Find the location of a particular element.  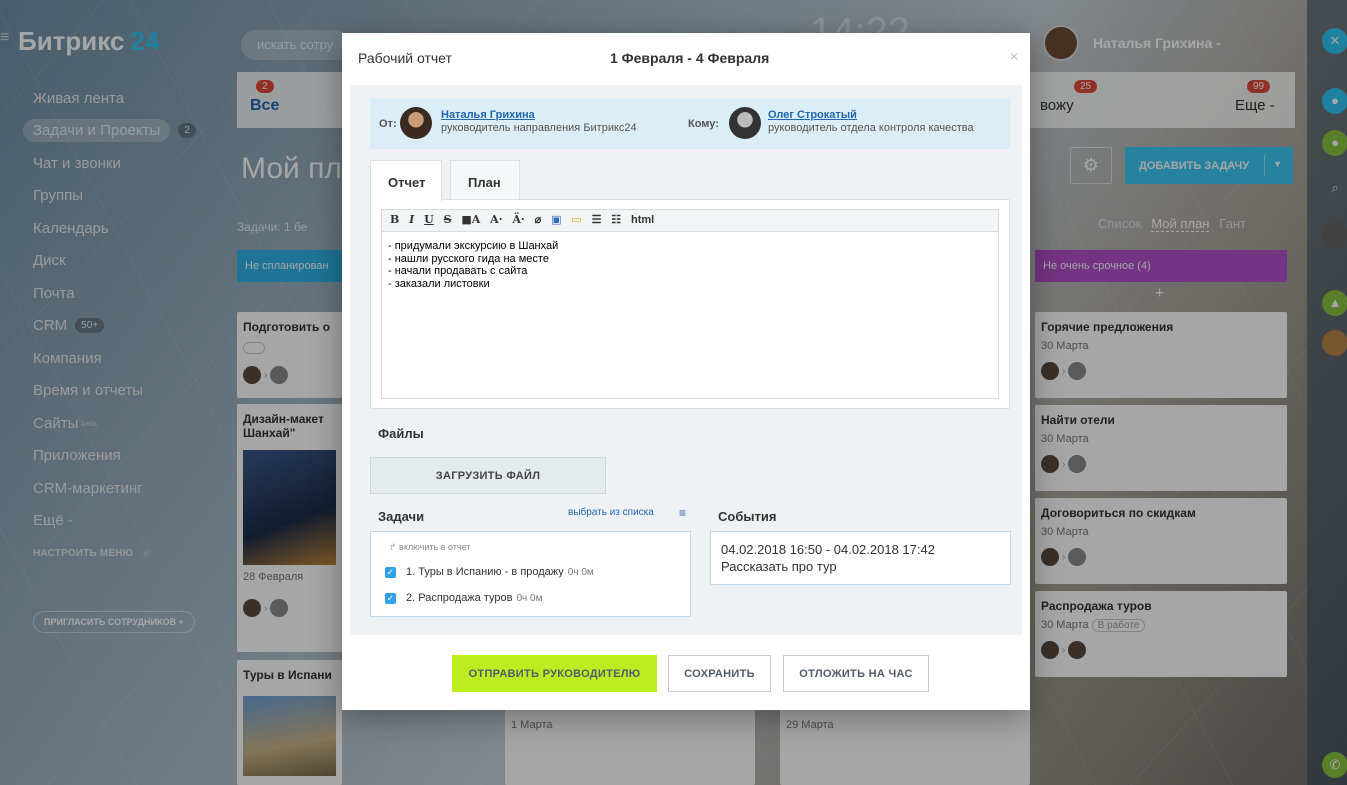

tab-report: Отчет is located at coordinates (406, 180).